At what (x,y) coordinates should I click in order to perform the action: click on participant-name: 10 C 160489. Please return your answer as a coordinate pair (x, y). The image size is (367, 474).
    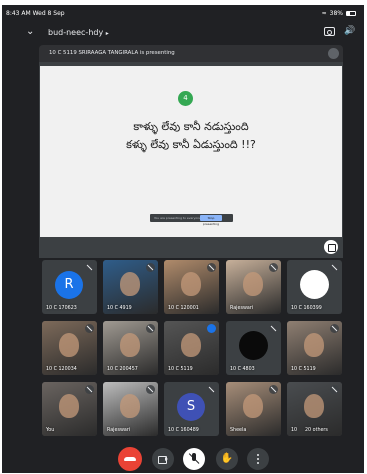
    Looking at the image, I should click on (183, 430).